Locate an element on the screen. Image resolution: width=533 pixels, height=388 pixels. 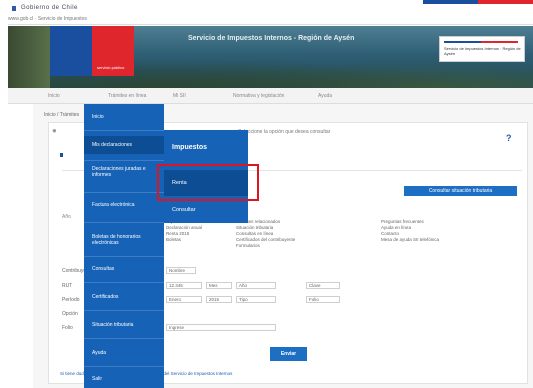
form-label: Folio is located at coordinates (67, 328).